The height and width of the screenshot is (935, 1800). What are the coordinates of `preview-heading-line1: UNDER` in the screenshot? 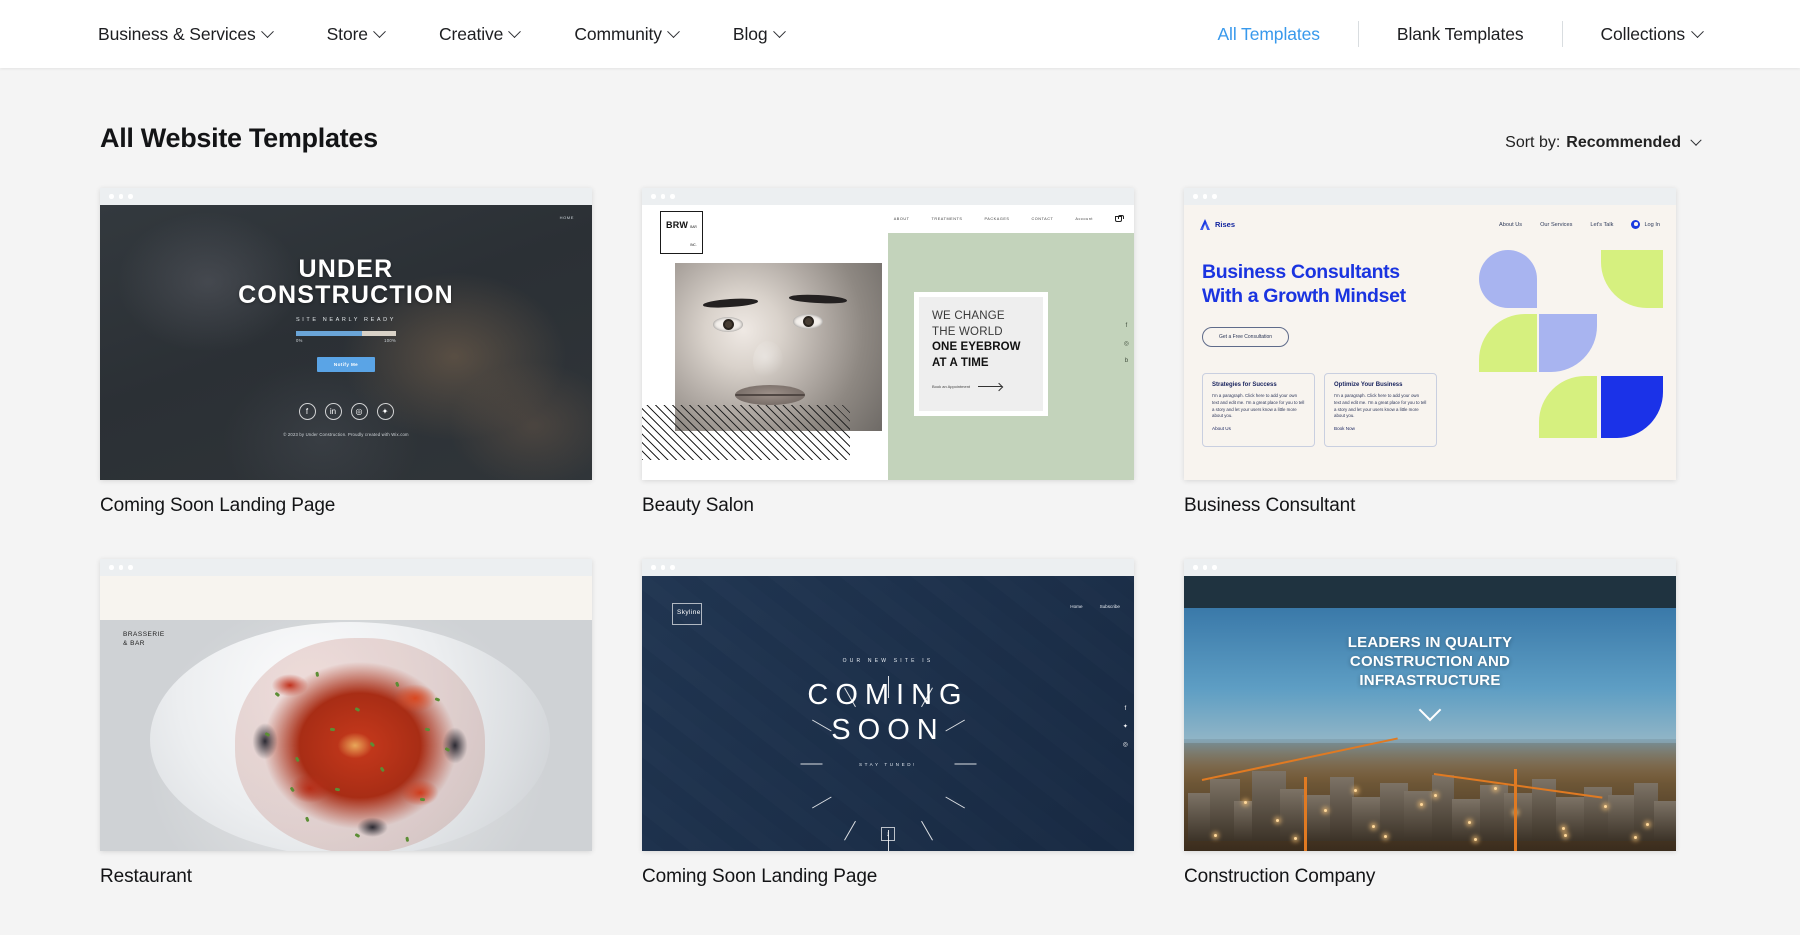 It's located at (346, 269).